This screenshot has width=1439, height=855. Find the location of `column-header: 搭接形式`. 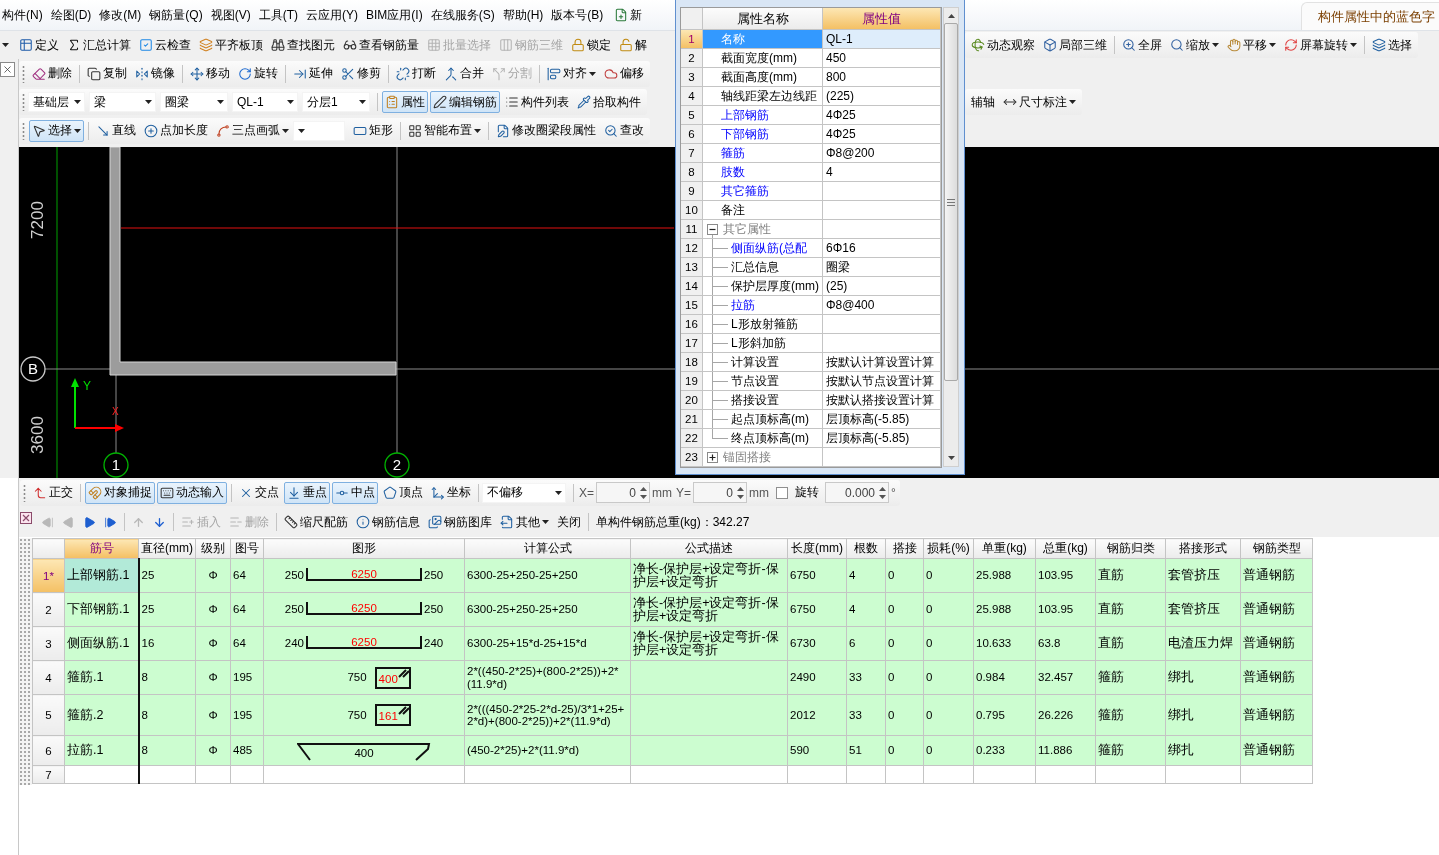

column-header: 搭接形式 is located at coordinates (1203, 548).